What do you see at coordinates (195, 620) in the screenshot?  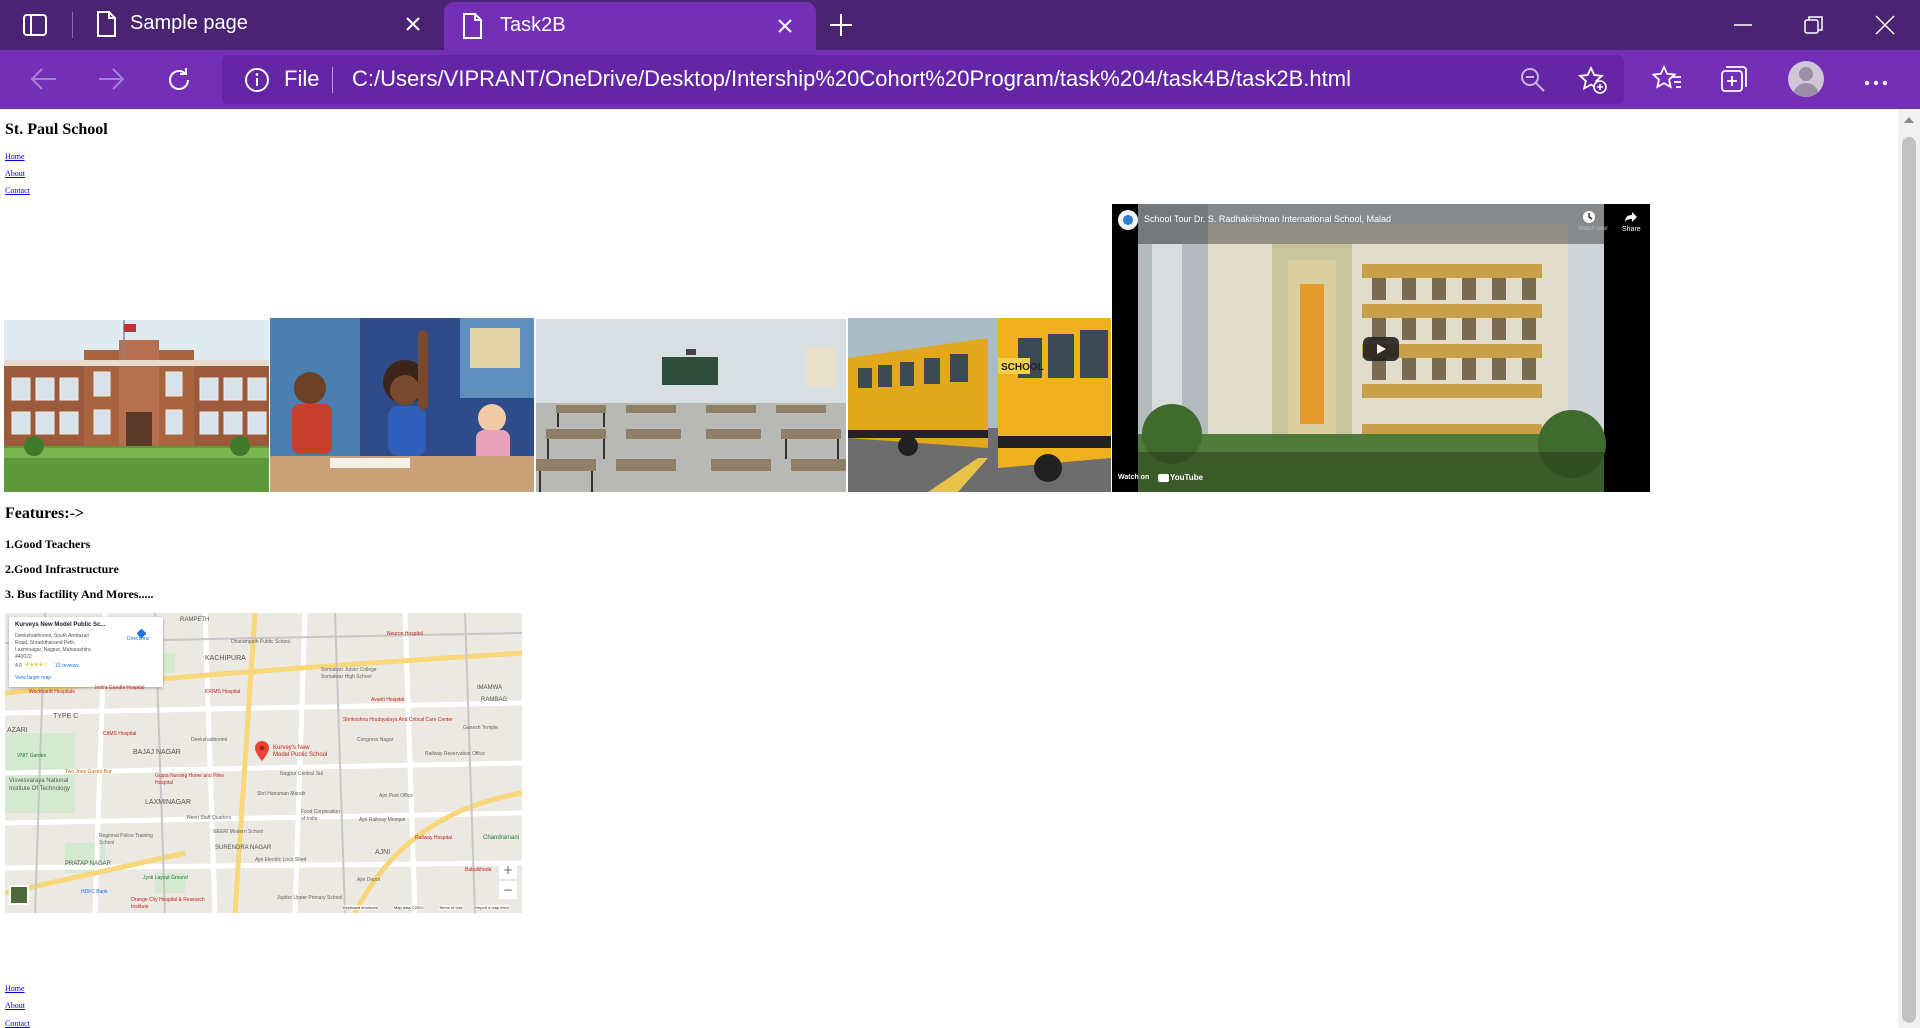 I see `map-label: RAMPETH` at bounding box center [195, 620].